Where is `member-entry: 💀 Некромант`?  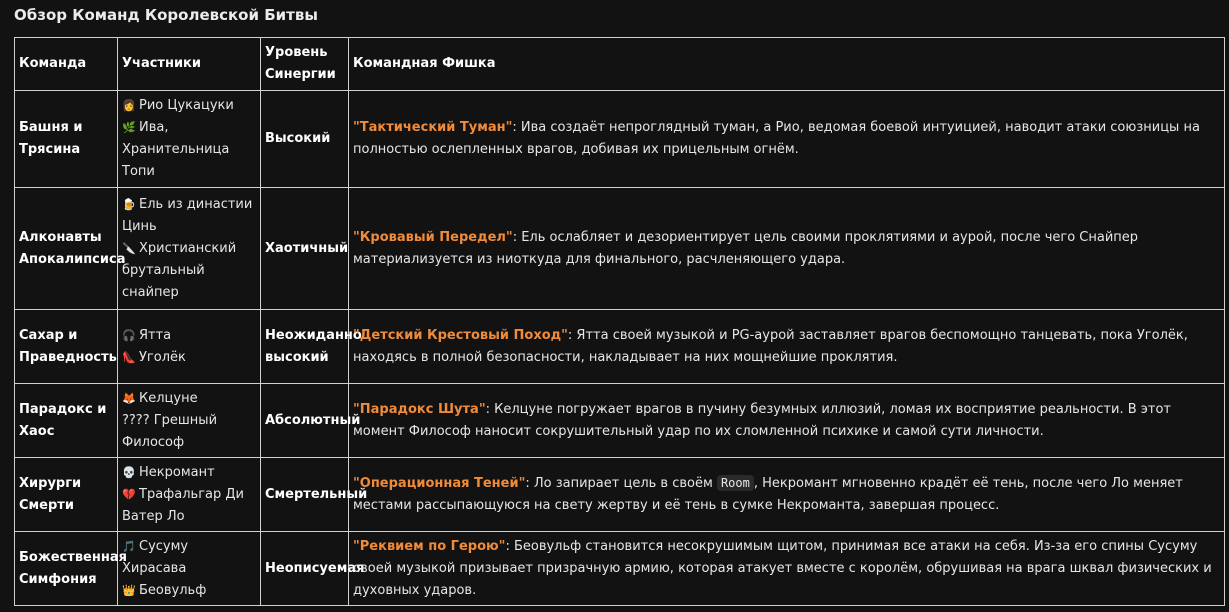 member-entry: 💀 Некромант is located at coordinates (189, 473).